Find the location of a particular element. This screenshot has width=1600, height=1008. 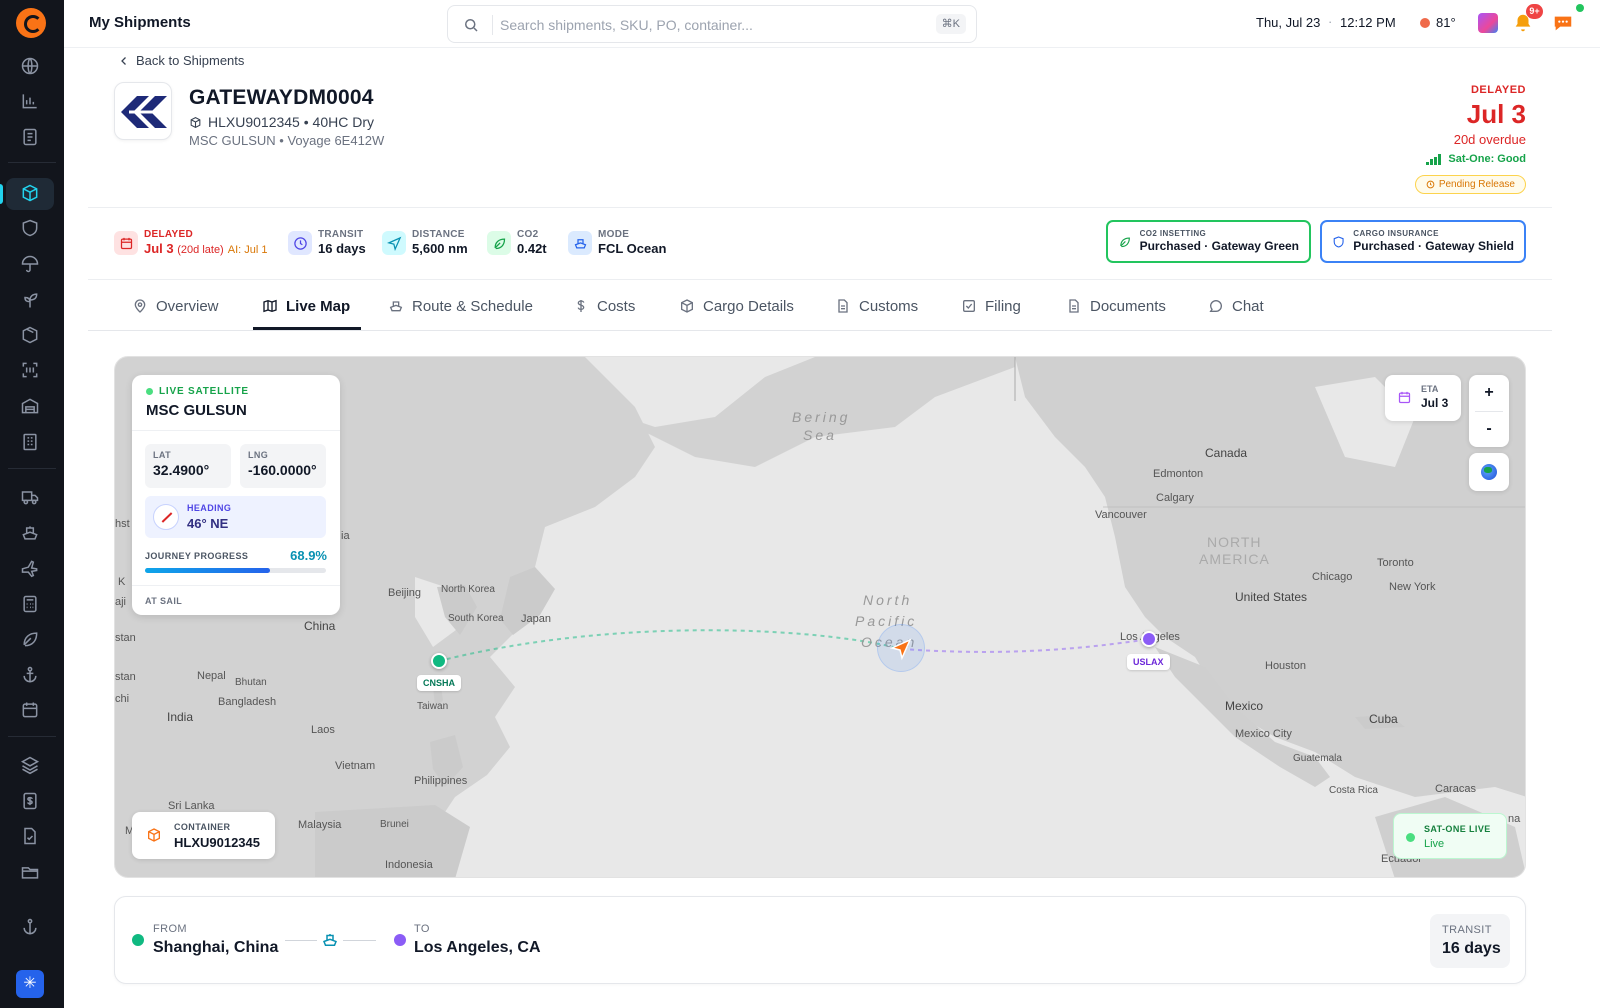

map-label: China is located at coordinates (320, 626).